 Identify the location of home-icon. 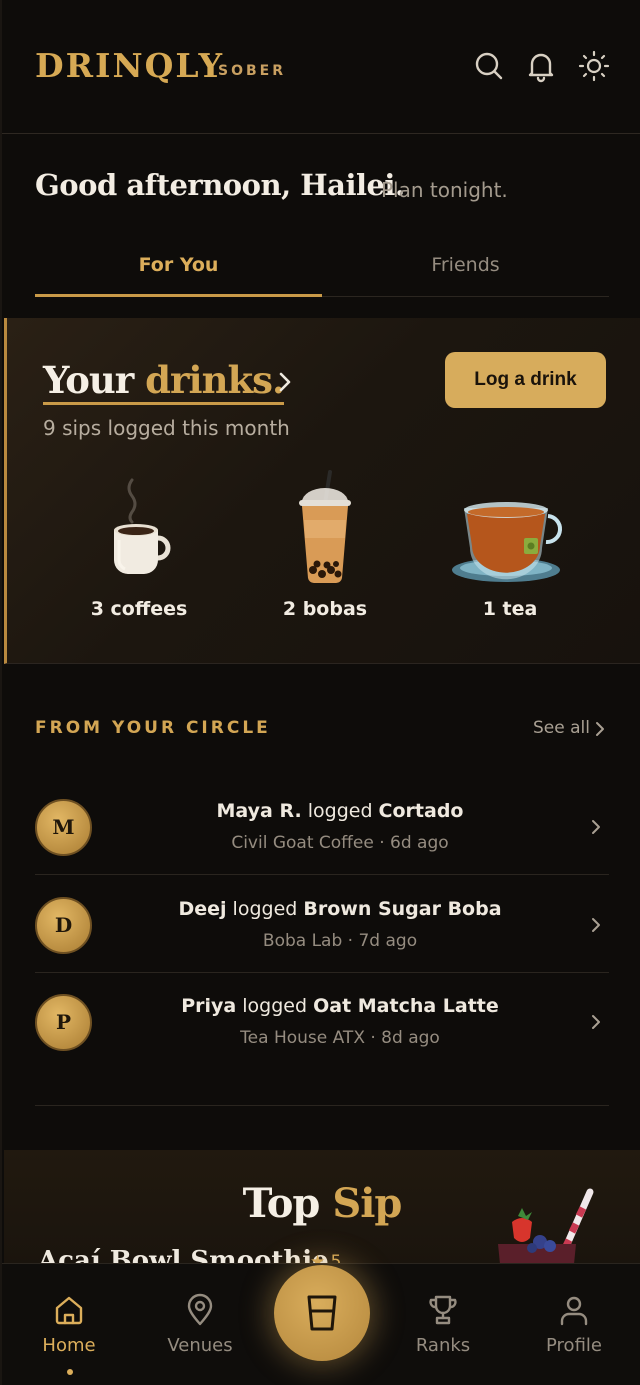
(69, 1310).